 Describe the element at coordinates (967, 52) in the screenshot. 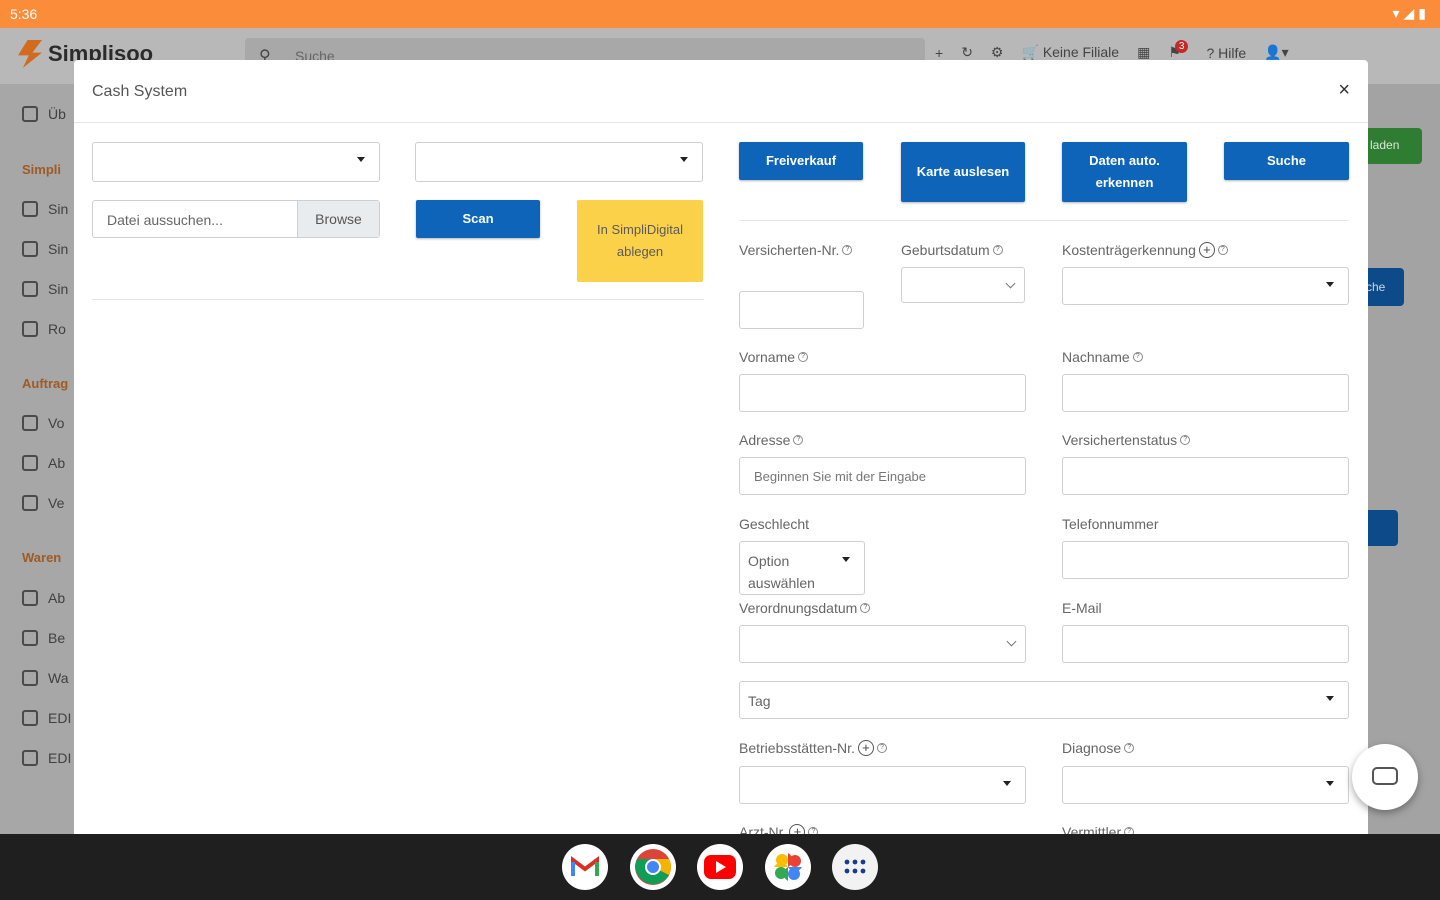

I see `refresh-icon: ↻` at that location.